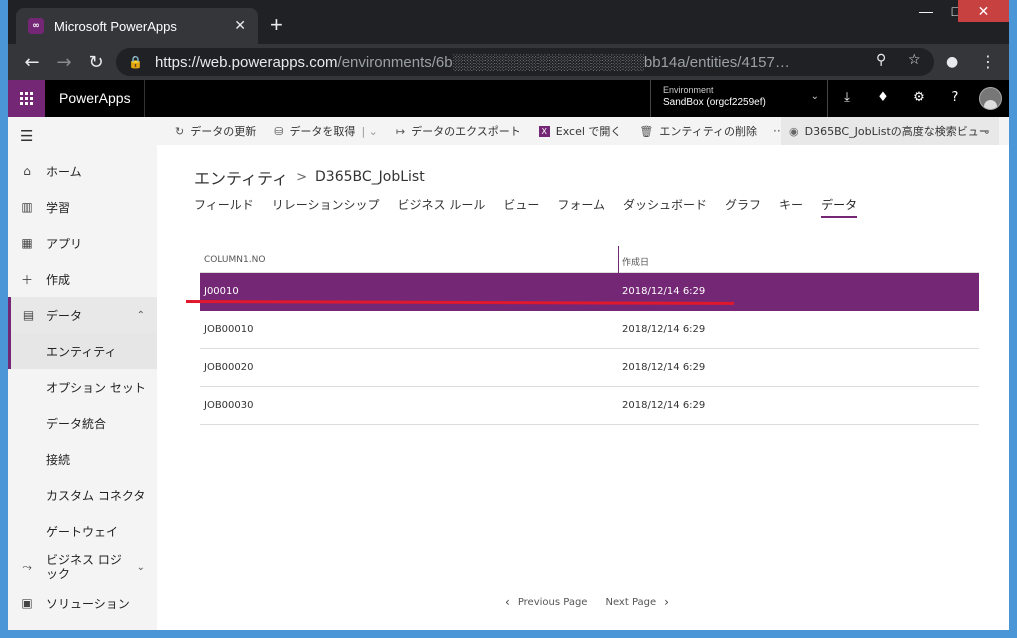  I want to click on excel-icon: X, so click(544, 131).